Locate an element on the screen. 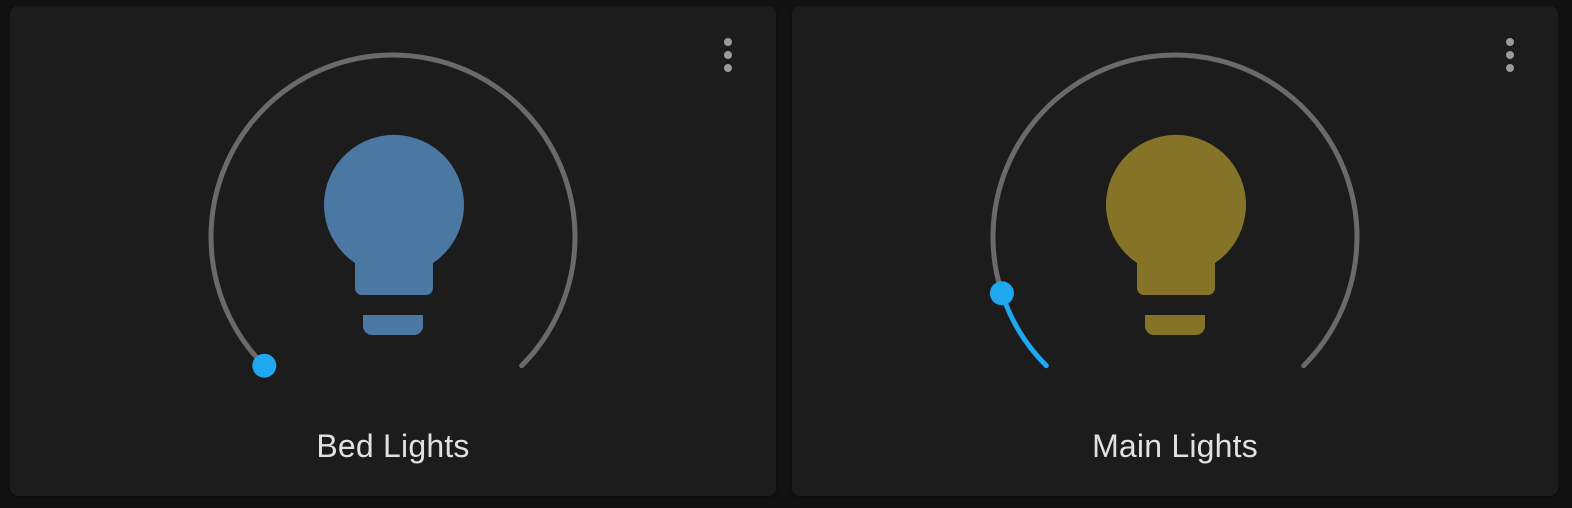 The image size is (1572, 508). card-title: Bed Lights is located at coordinates (393, 446).